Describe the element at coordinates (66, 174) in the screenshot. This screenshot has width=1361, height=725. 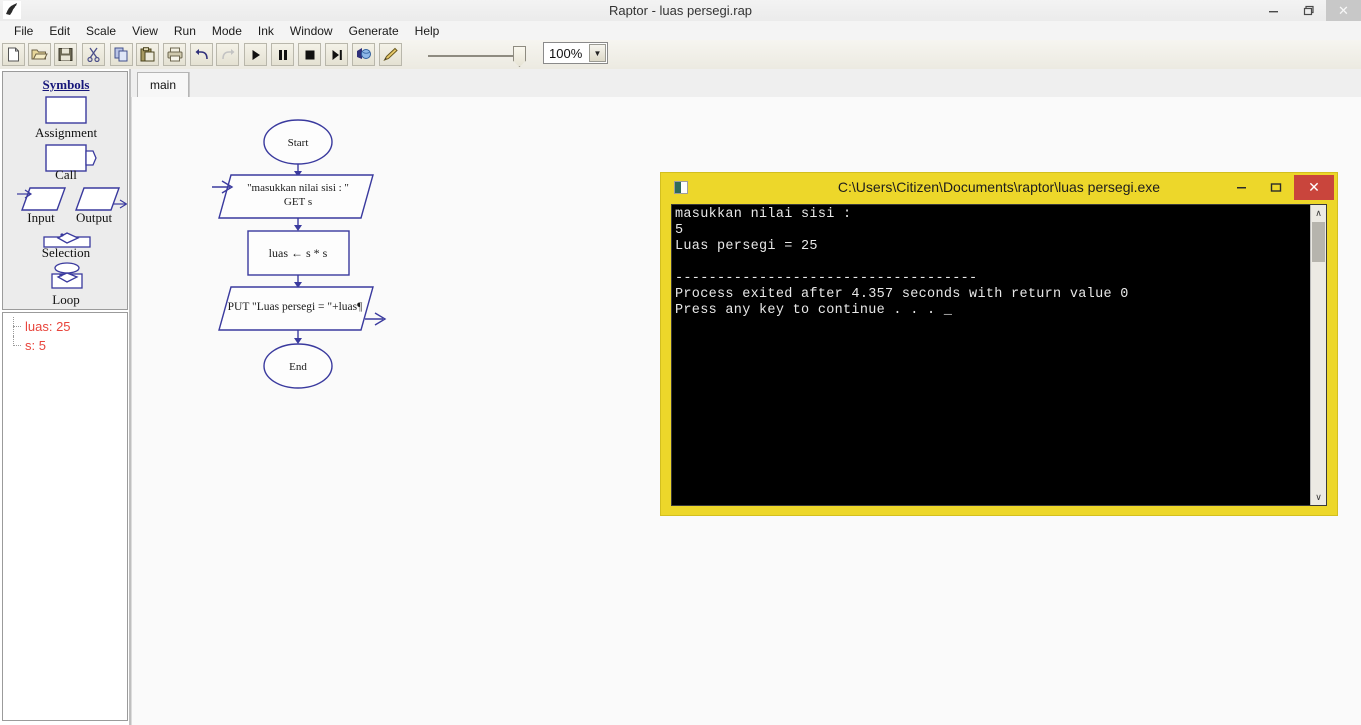
I see `symbol-call-label: Call` at that location.